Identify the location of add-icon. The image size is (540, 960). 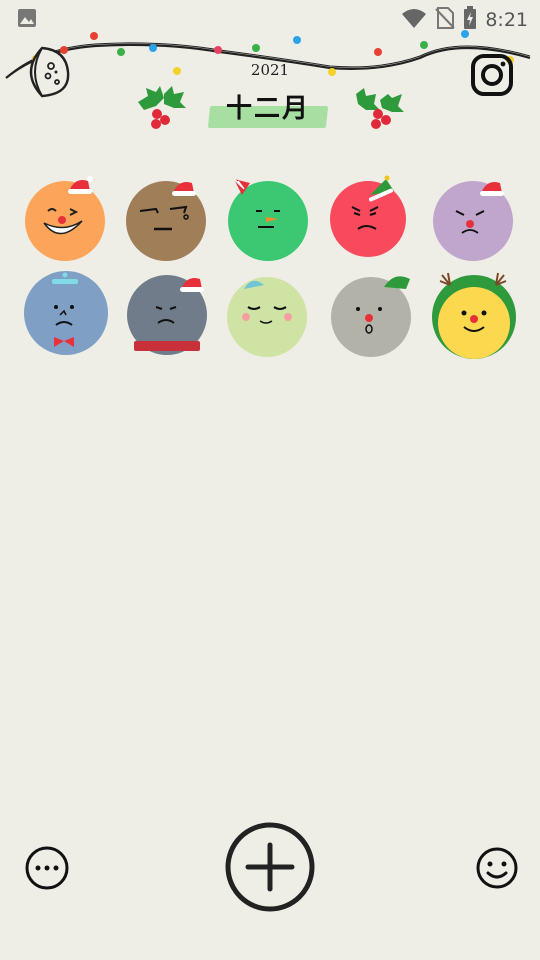
(270, 867).